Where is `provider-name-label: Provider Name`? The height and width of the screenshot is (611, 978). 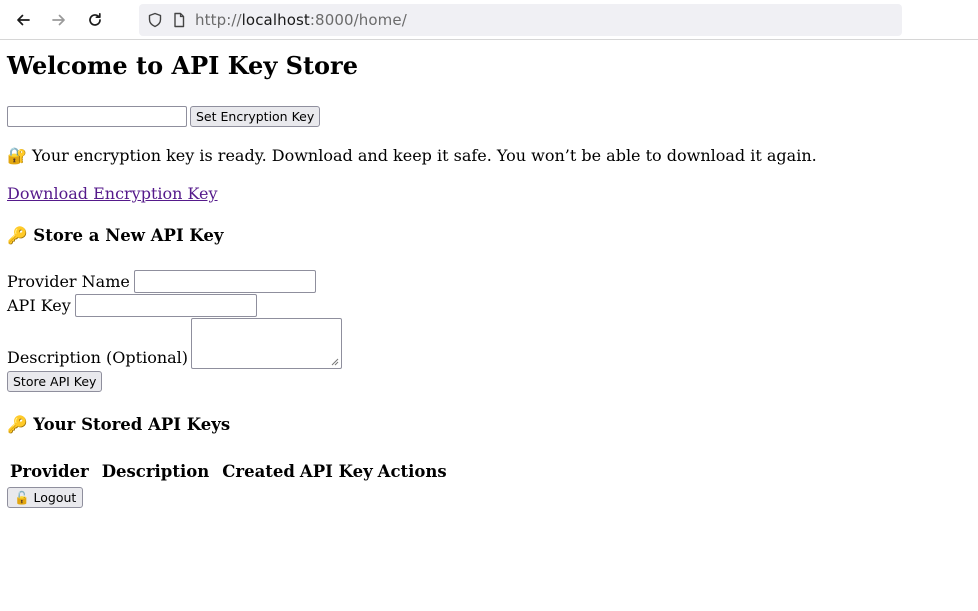 provider-name-label: Provider Name is located at coordinates (68, 281).